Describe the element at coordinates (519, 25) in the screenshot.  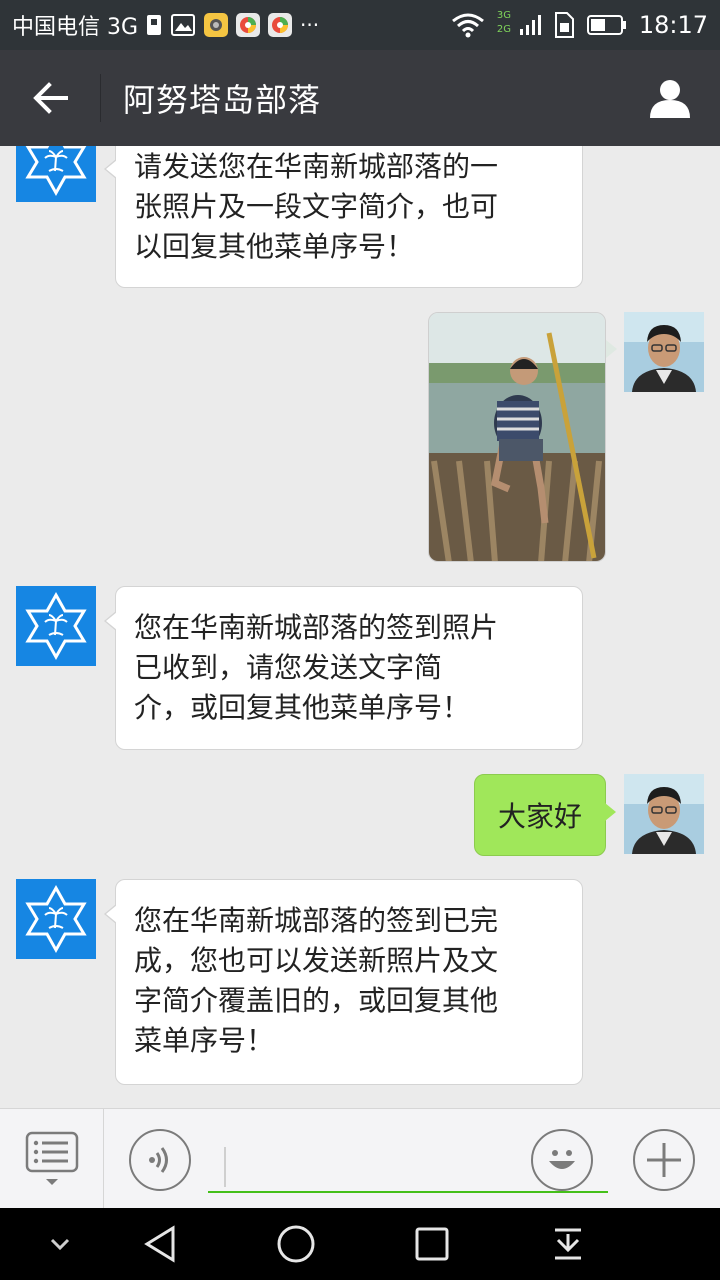
I see `signal-icon: 3G 2G` at that location.